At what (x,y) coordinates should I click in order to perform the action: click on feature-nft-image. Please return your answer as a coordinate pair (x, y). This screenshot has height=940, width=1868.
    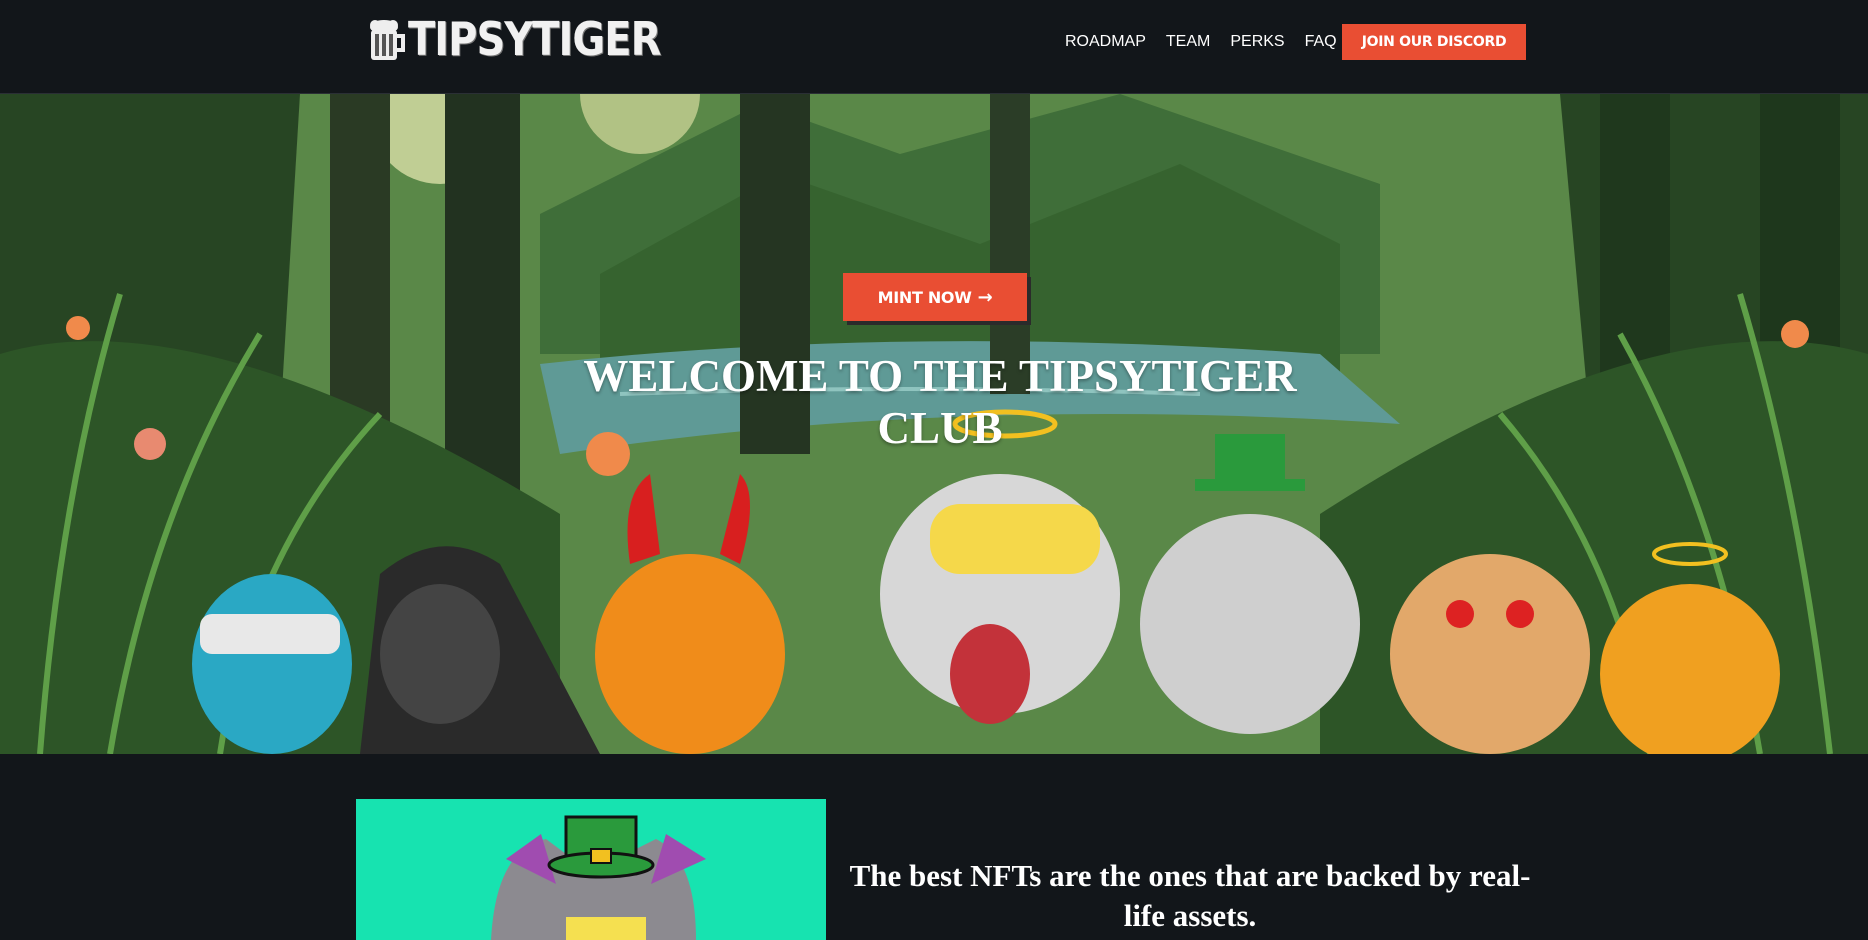
    Looking at the image, I should click on (591, 869).